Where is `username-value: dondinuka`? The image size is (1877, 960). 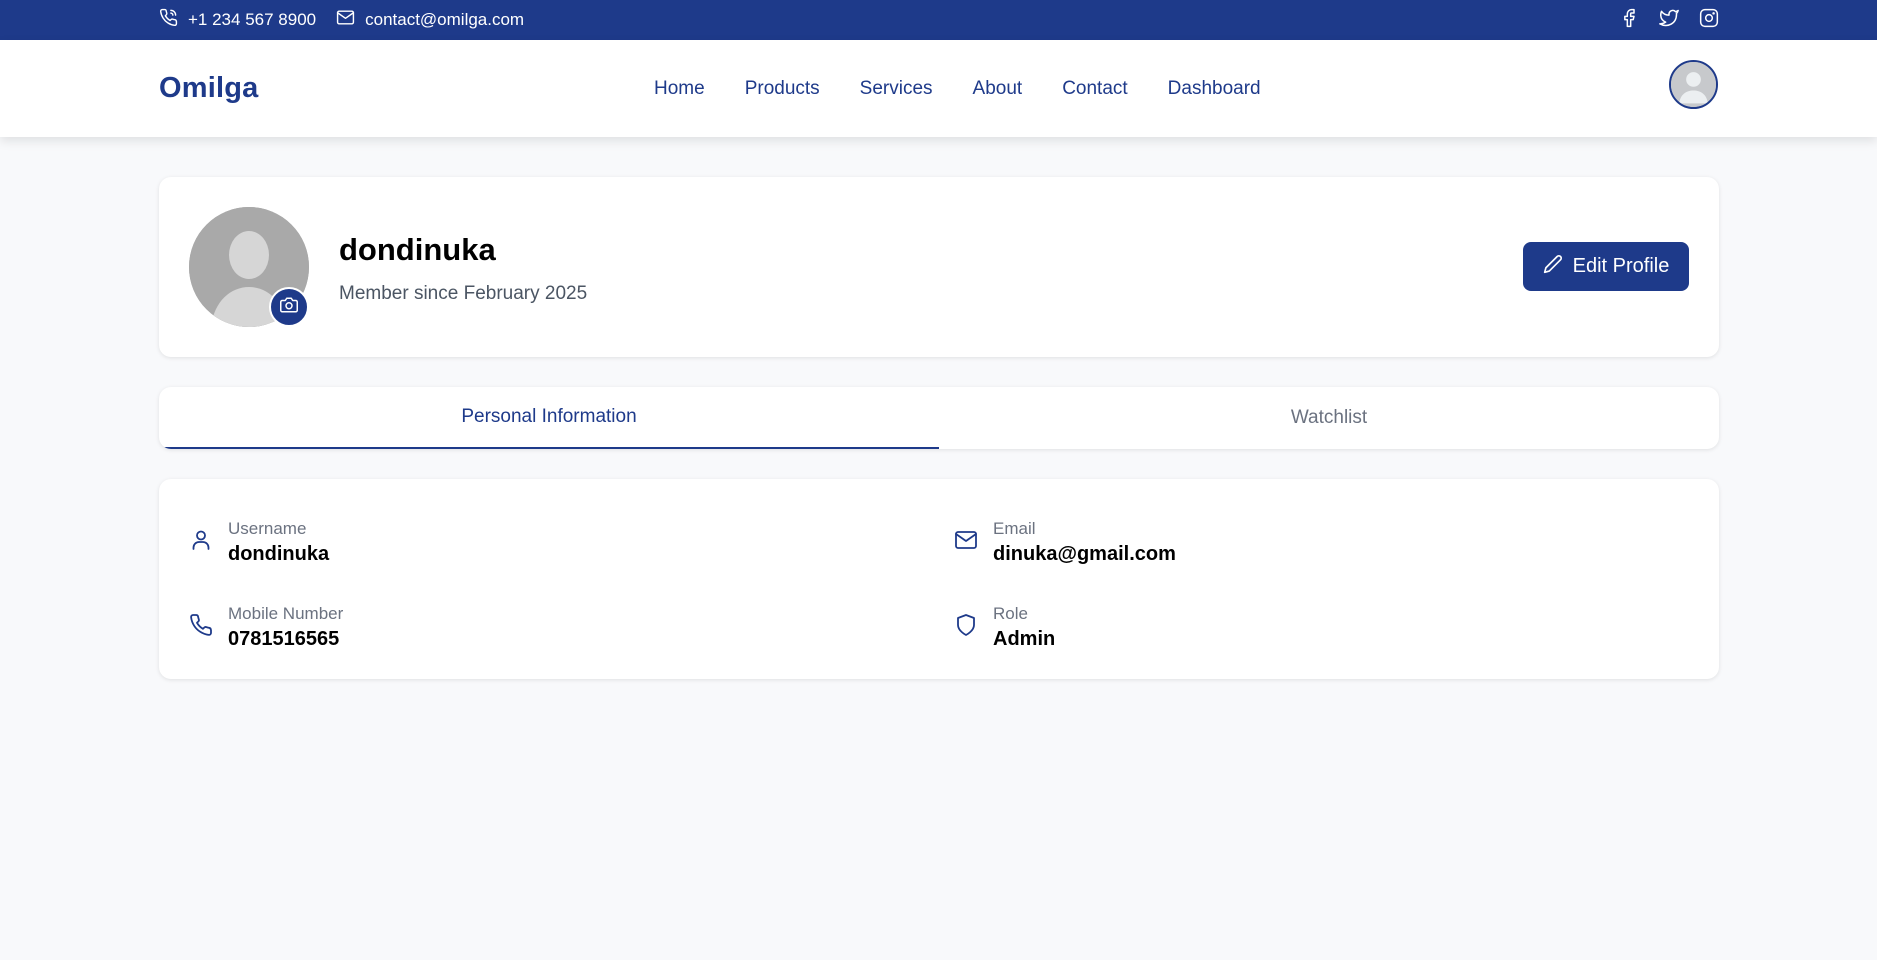 username-value: dondinuka is located at coordinates (279, 554).